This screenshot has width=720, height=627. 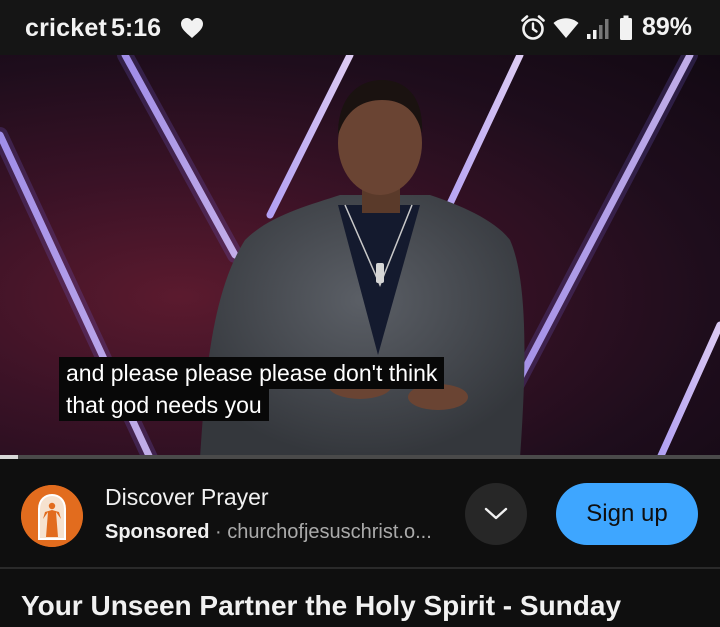 I want to click on battery-icon, so click(x=625, y=27).